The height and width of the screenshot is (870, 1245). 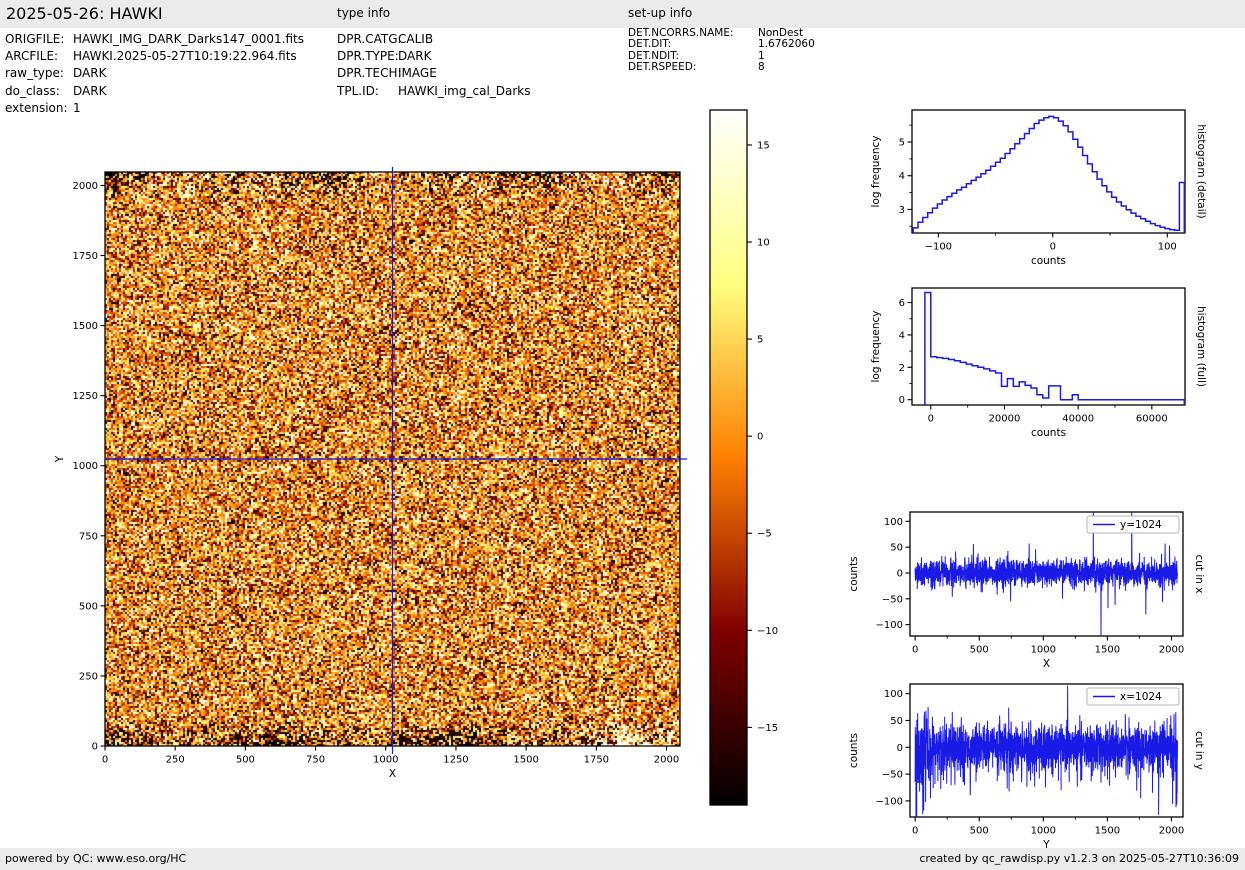 I want to click on info-row-rawtype: raw_type: DARK, so click(x=154, y=73).